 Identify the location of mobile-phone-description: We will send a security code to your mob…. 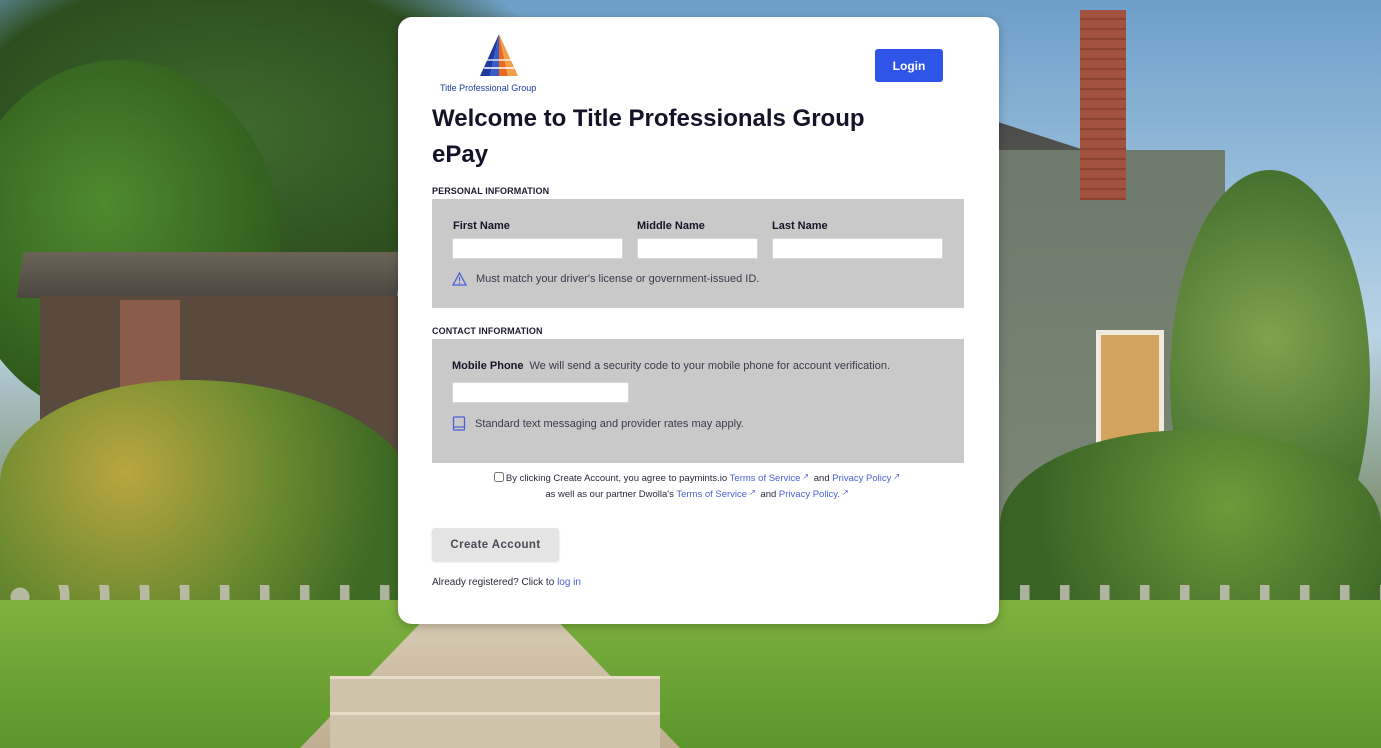
(710, 366).